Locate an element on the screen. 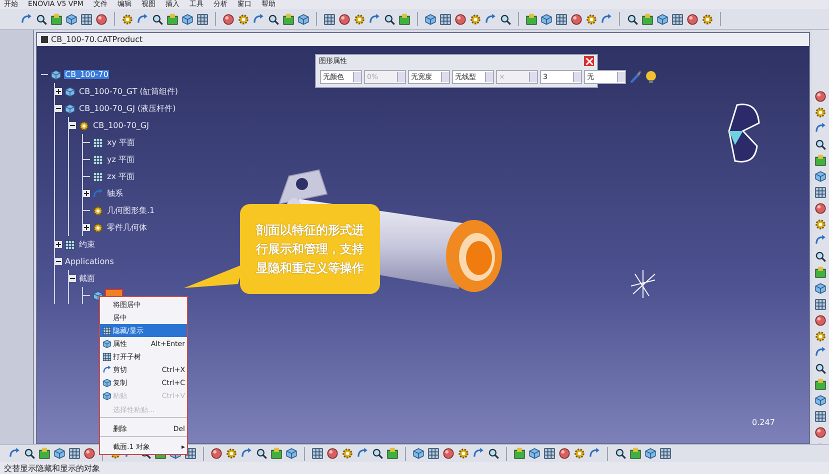 Image resolution: width=829 pixels, height=474 pixels. window-title: CB_100-70.CATProduct is located at coordinates (97, 39).